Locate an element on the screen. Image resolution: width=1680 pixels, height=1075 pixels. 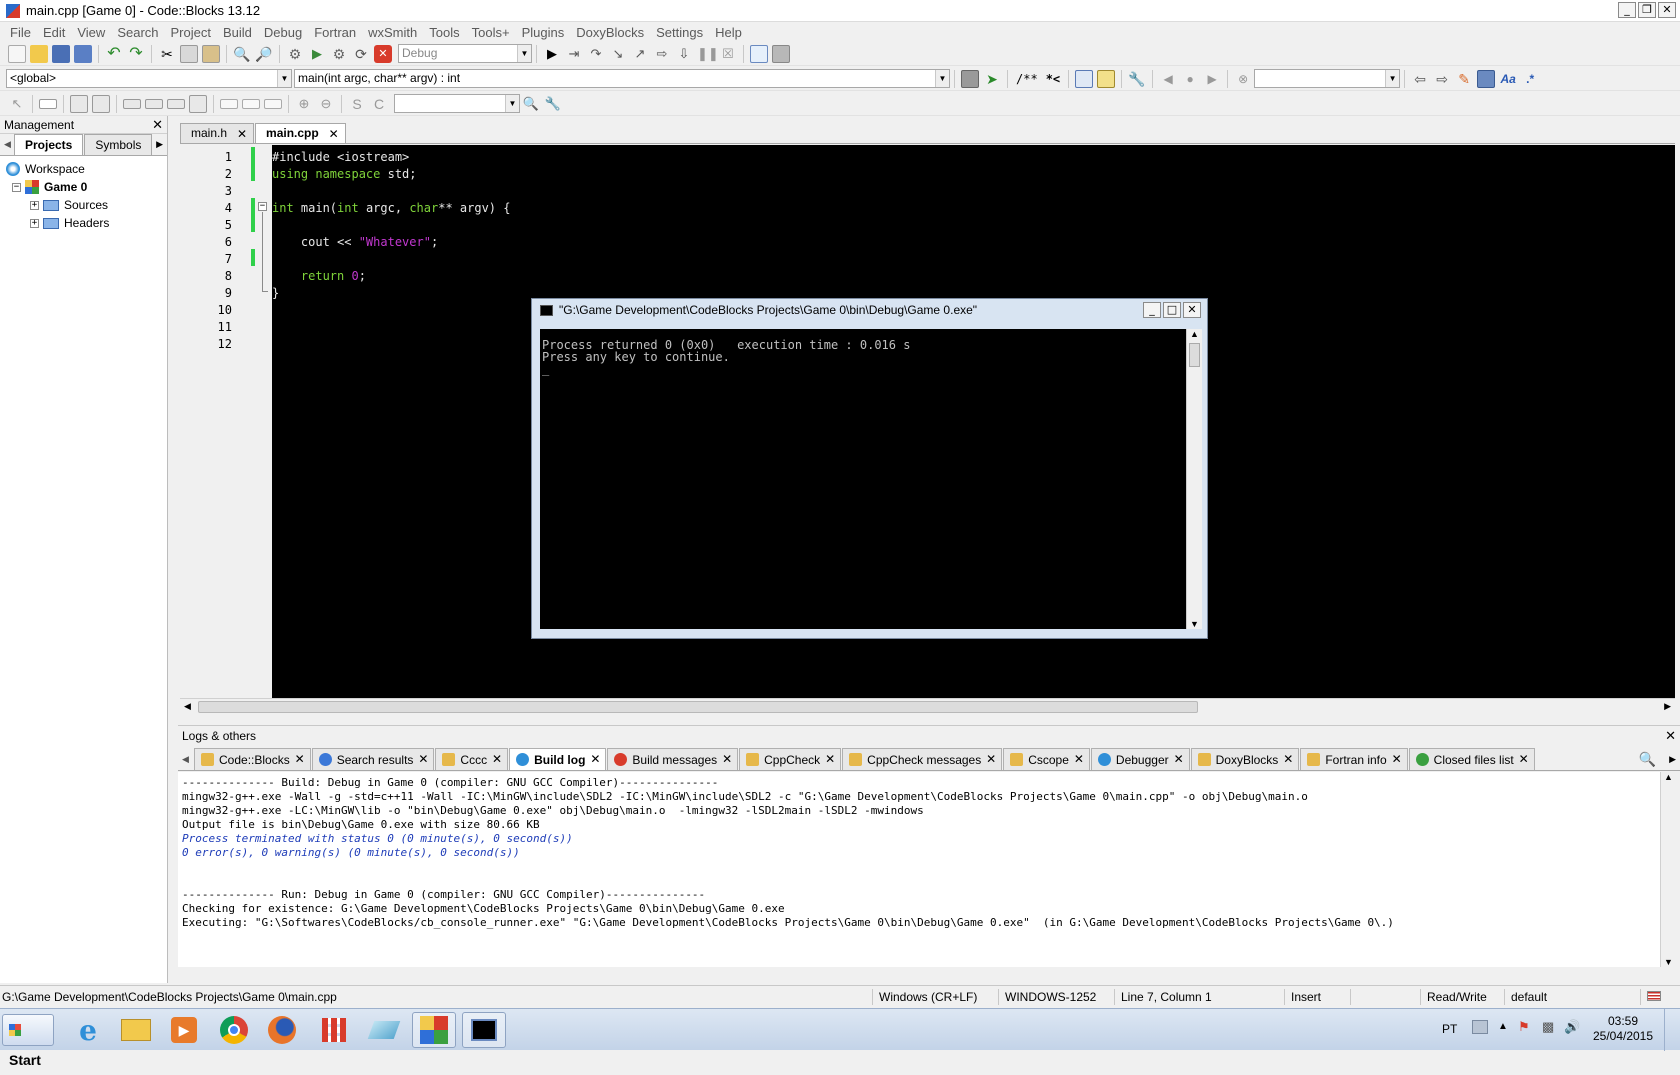
taskbar-app-console is located at coordinates (484, 1030).